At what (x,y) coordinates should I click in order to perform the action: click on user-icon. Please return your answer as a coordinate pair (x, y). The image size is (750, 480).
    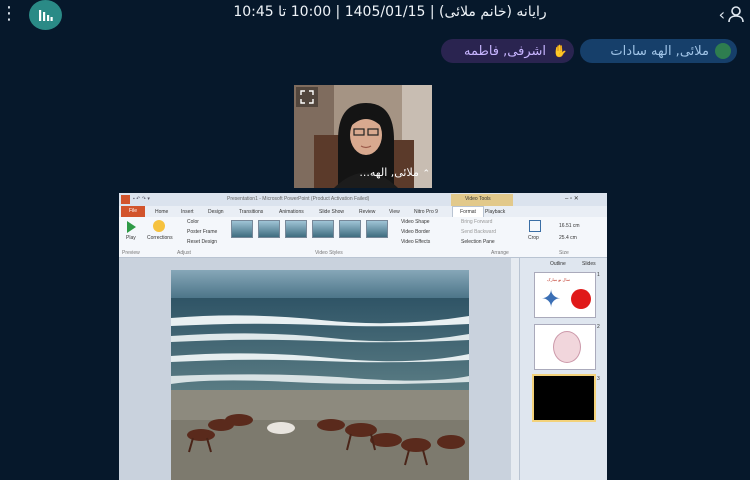
    Looking at the image, I should click on (736, 14).